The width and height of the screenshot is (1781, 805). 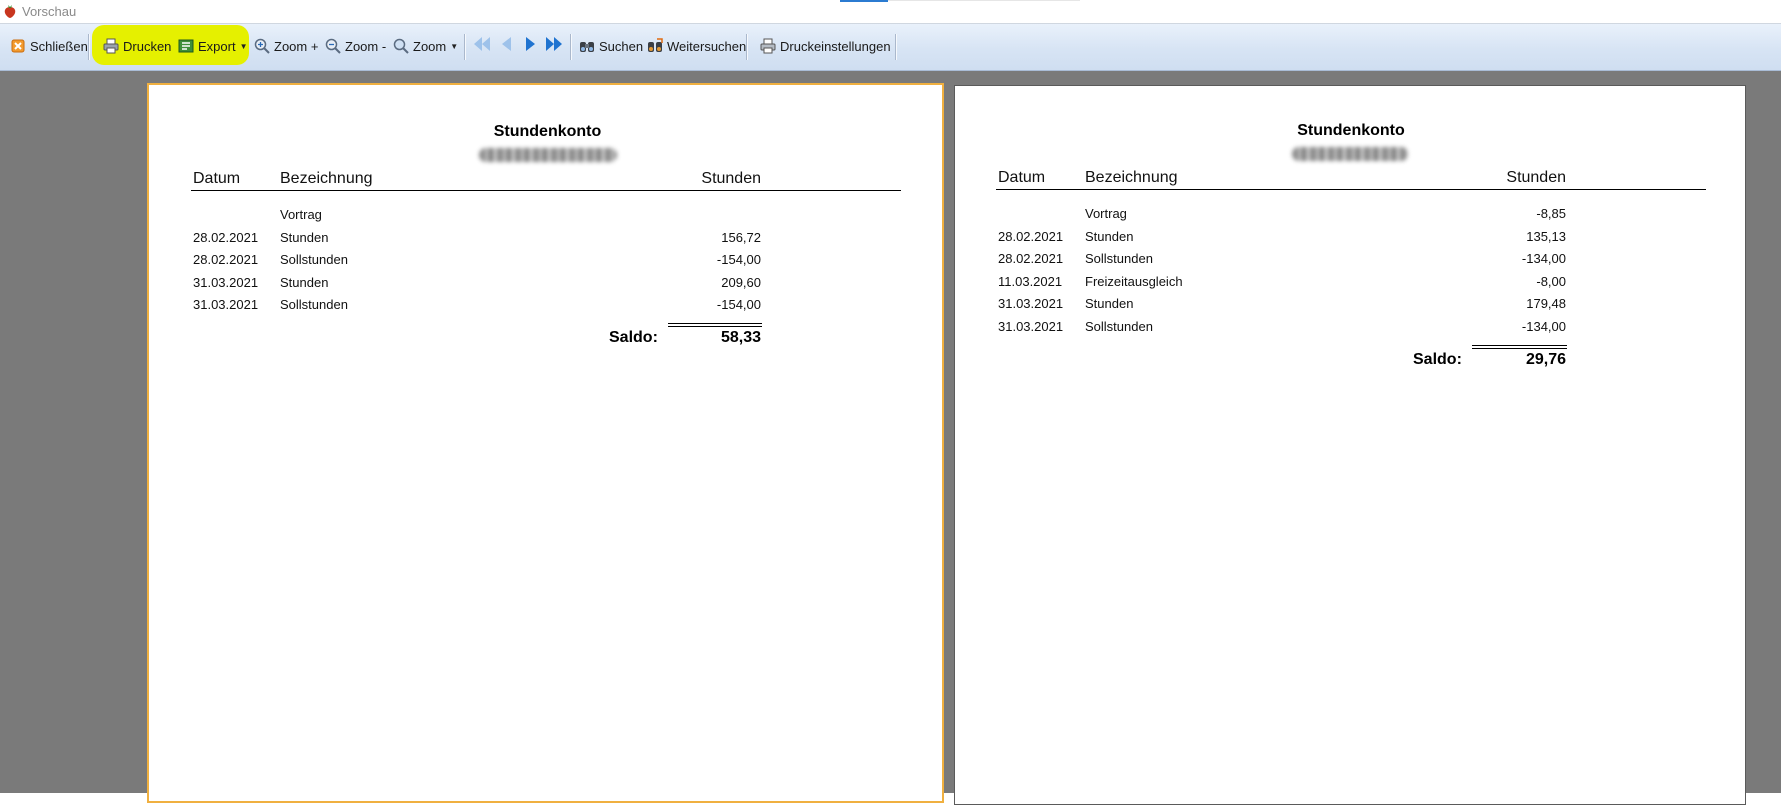 I want to click on close-icon, so click(x=18, y=46).